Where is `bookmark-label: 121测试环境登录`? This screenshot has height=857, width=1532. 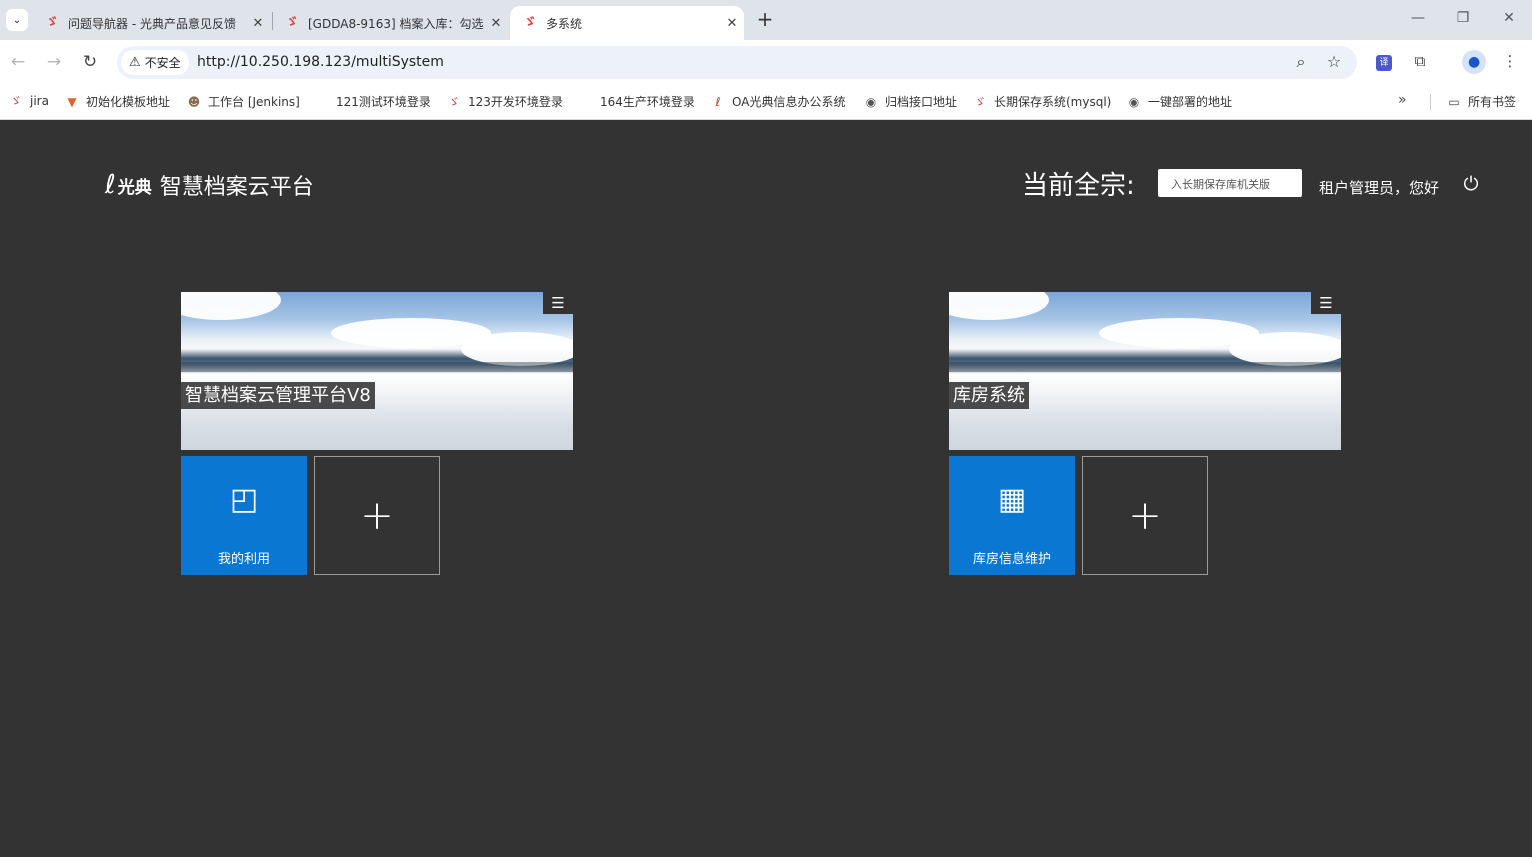 bookmark-label: 121测试环境登录 is located at coordinates (383, 102).